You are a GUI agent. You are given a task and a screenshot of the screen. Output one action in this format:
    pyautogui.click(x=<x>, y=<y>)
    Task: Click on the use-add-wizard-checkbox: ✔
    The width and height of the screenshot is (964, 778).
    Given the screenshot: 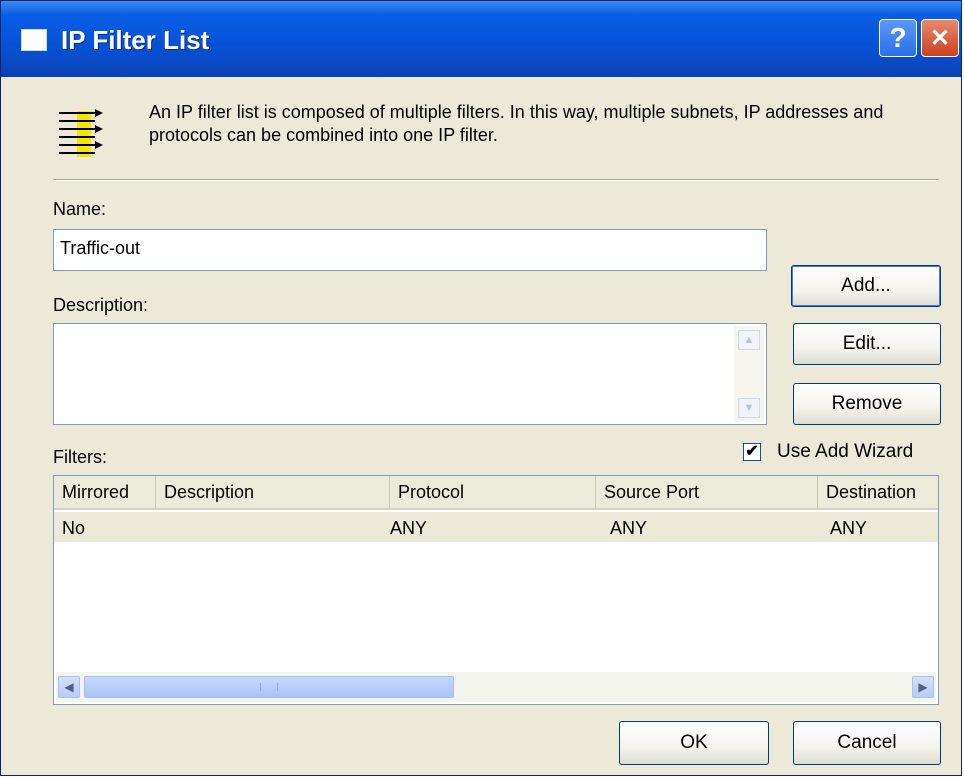 What is the action you would take?
    pyautogui.click(x=752, y=452)
    